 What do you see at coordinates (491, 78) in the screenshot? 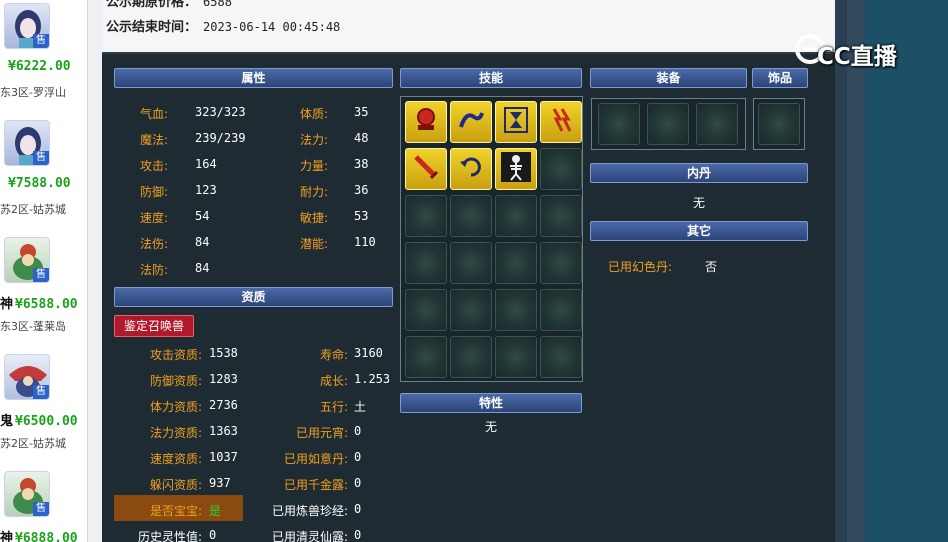
I see `section-header-skills: 技能` at bounding box center [491, 78].